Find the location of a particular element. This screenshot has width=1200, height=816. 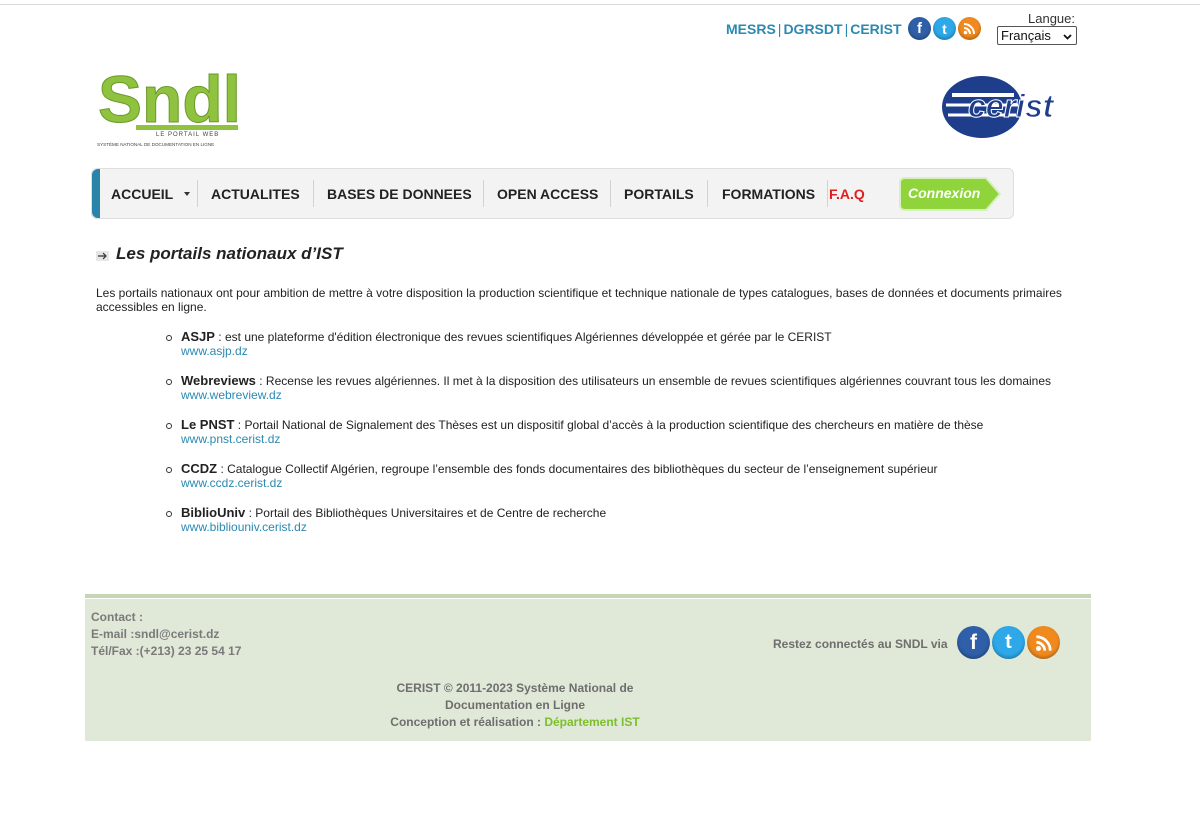

contact-label: Contact : is located at coordinates (117, 617).